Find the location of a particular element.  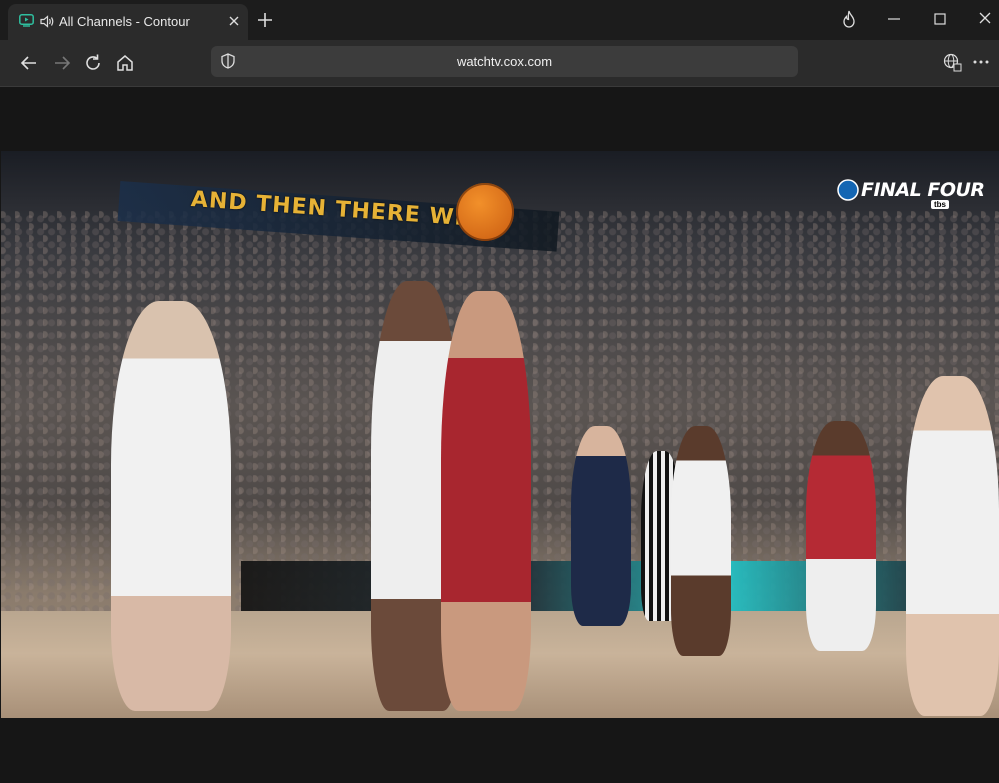

url-text: watchtv.cox.com is located at coordinates (504, 61).